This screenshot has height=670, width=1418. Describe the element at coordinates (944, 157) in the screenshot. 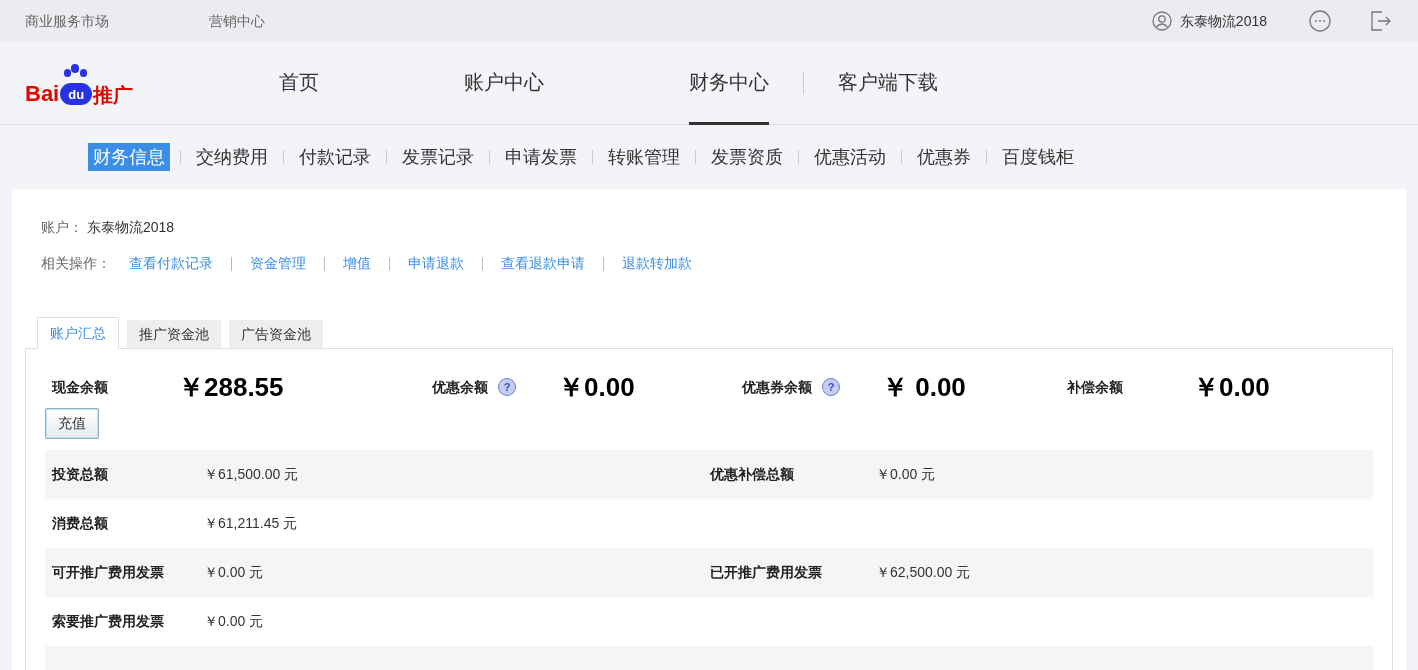

I see `subnav-tab: 优惠券` at that location.